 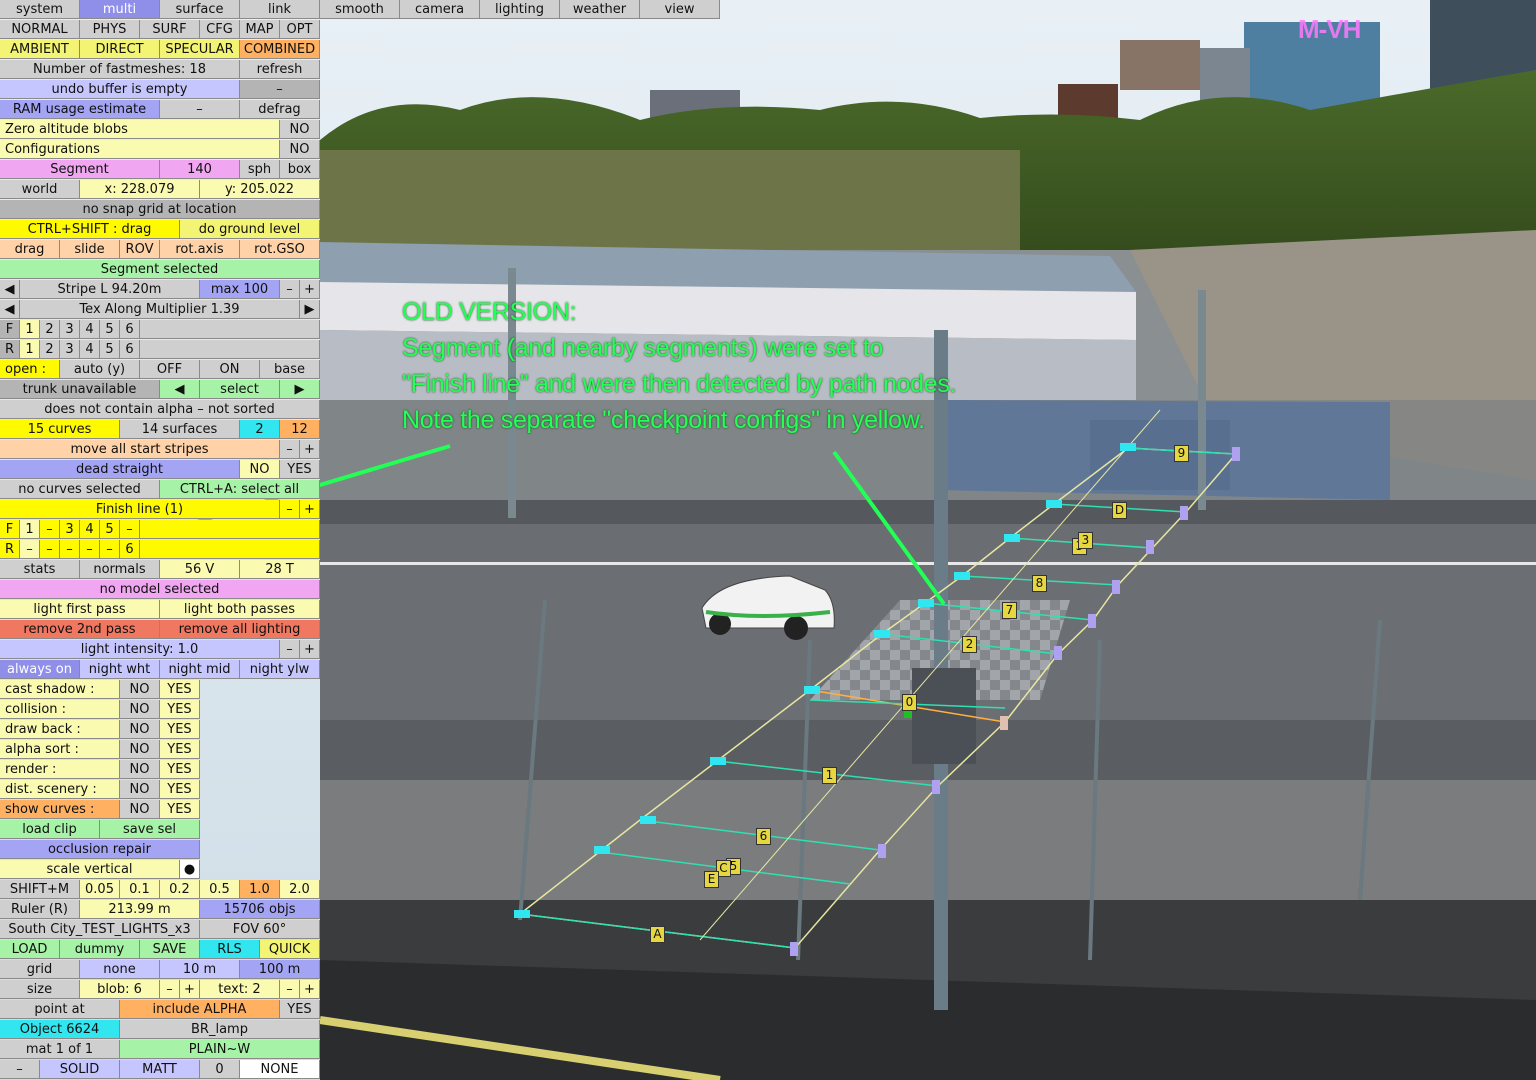 I want to click on dist-scenery-yes: YES, so click(x=180, y=789).